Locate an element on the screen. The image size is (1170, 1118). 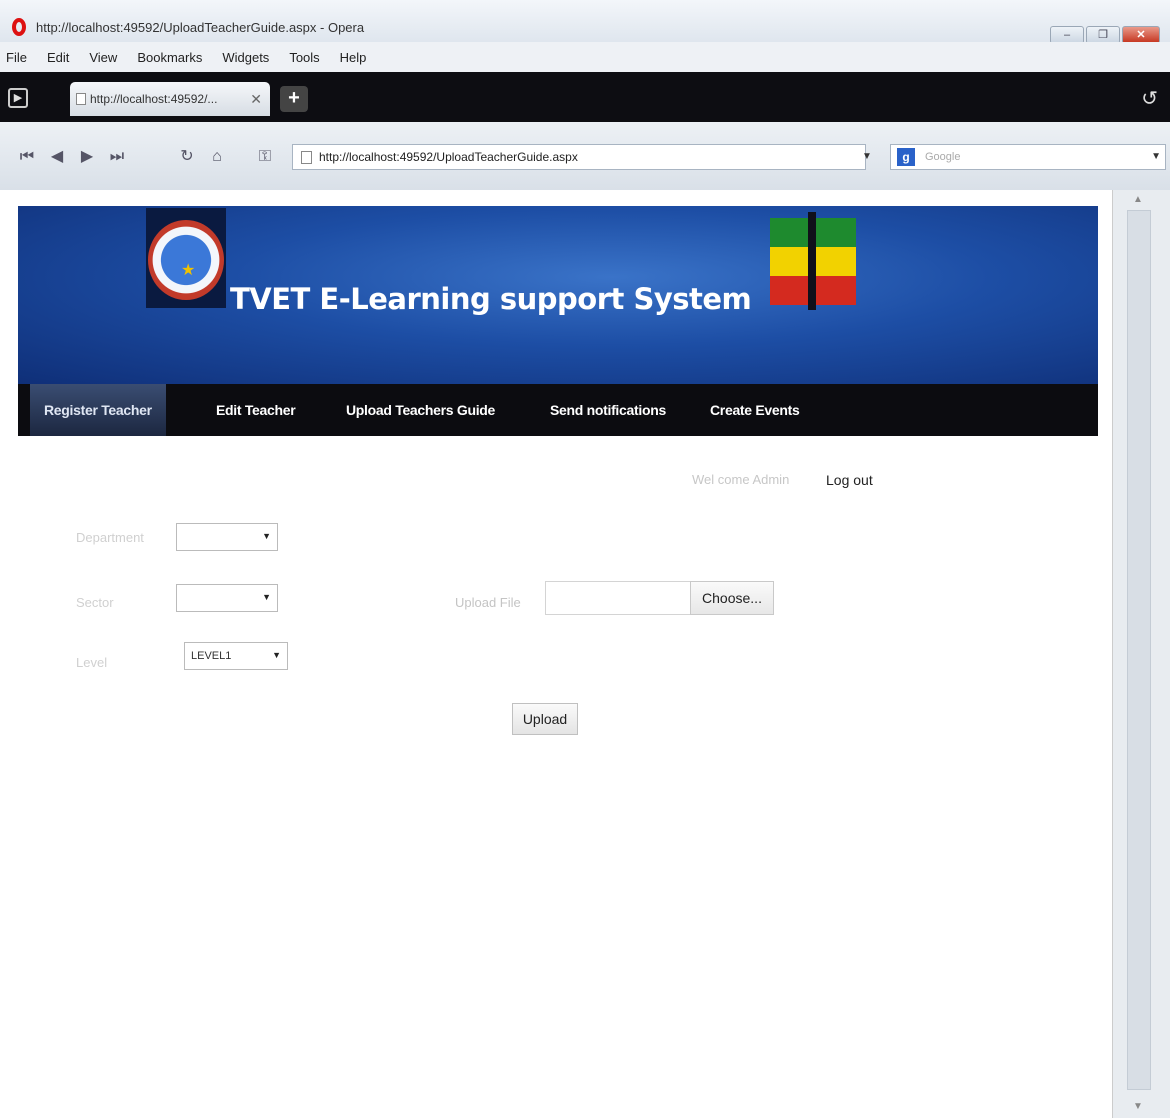
panel-toggle-icon: ▶ is located at coordinates (18, 98).